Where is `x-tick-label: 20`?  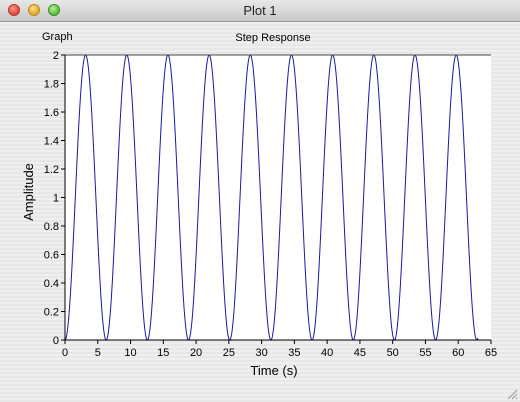
x-tick-label: 20 is located at coordinates (196, 353).